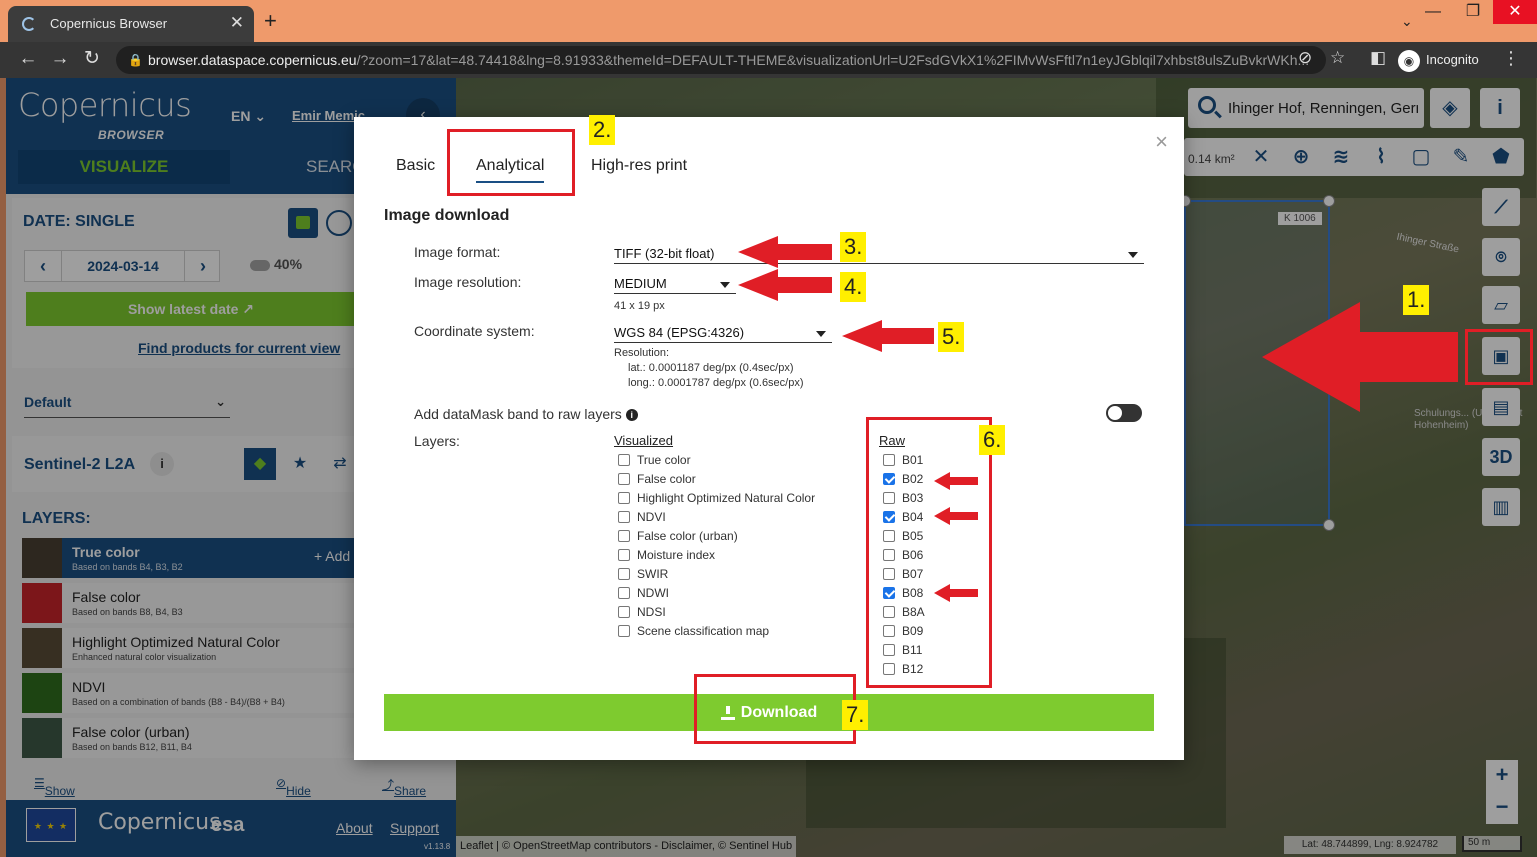  Describe the element at coordinates (675, 284) in the screenshot. I see `image-resolution-select: MEDIUM` at that location.